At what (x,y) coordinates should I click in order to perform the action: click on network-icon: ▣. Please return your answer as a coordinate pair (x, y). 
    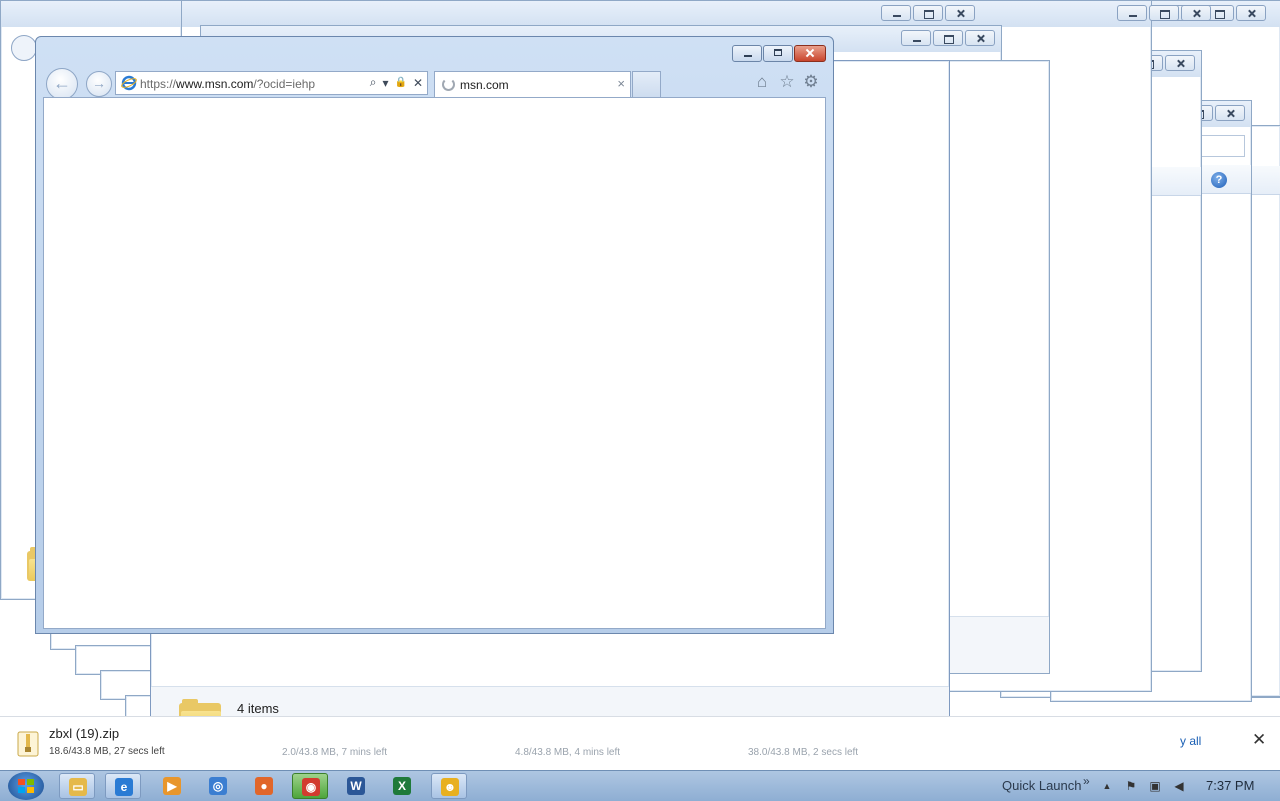
    Looking at the image, I should click on (1155, 786).